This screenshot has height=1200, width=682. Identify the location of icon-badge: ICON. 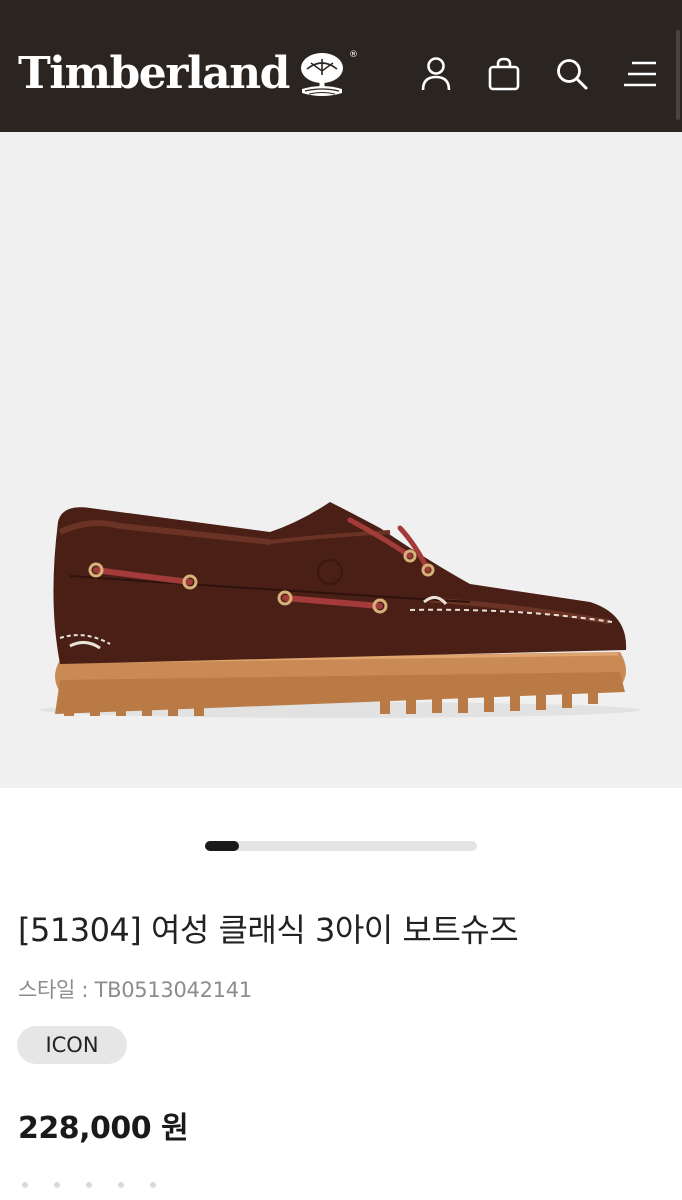
(72, 1045).